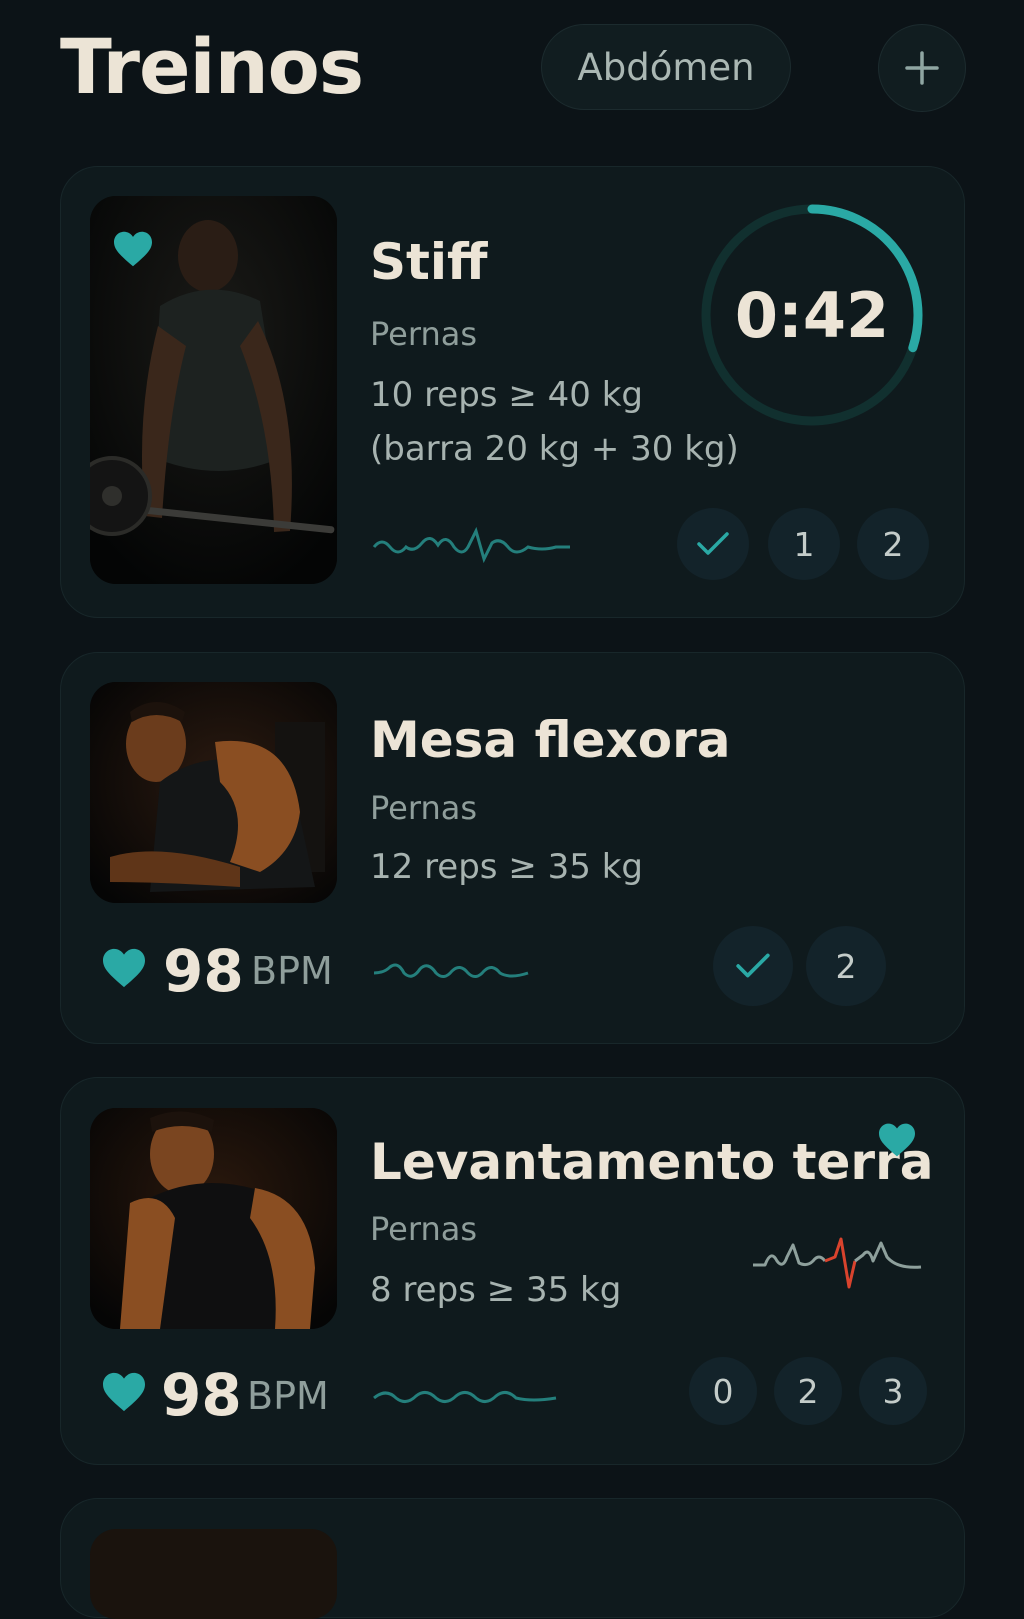  Describe the element at coordinates (666, 67) in the screenshot. I see `filter-button: Abdómen` at that location.